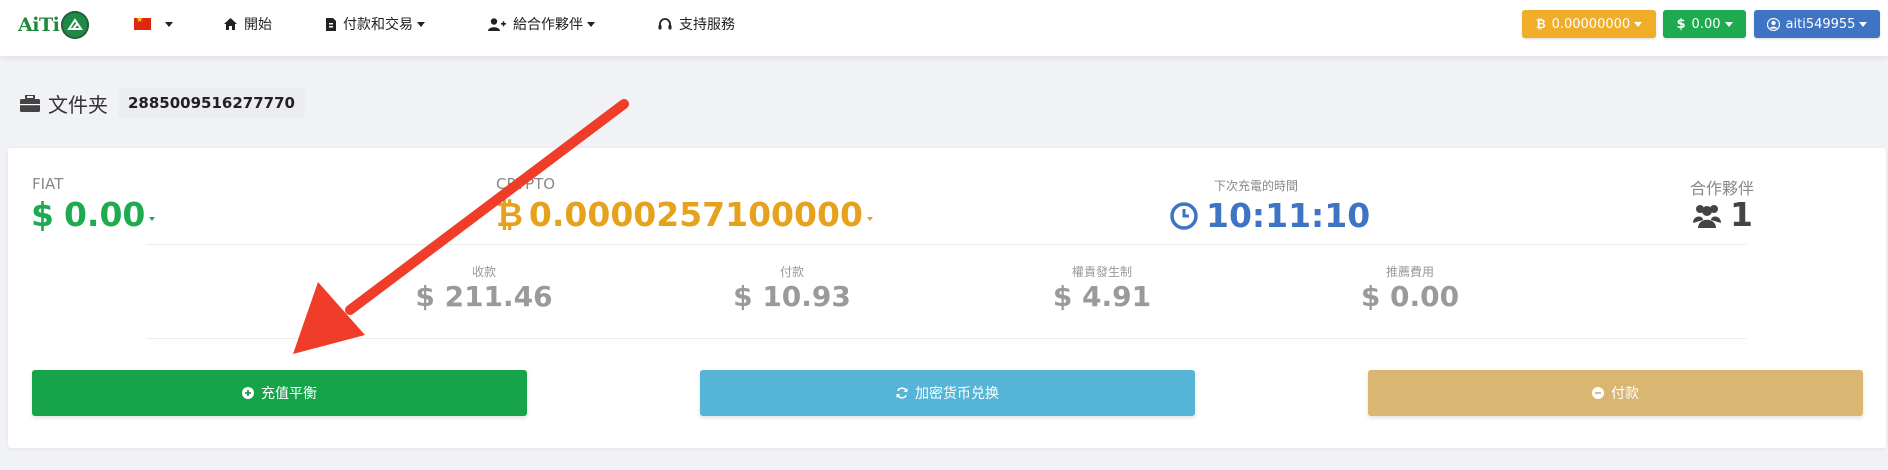 This screenshot has height=470, width=1888. Describe the element at coordinates (526, 184) in the screenshot. I see `crypto-label: CRYPTO` at that location.